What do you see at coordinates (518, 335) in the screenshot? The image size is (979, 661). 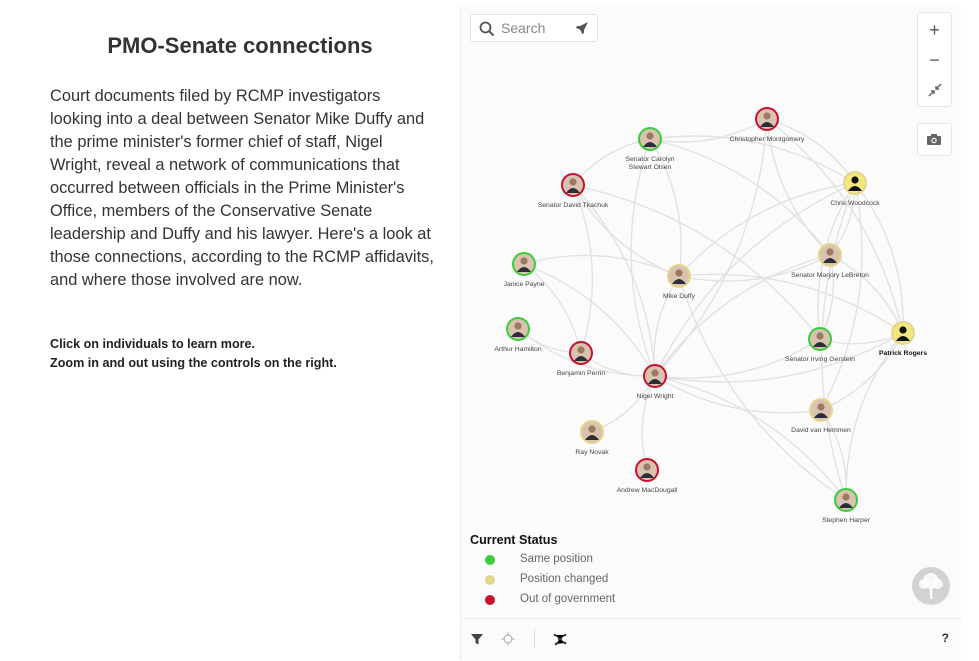 I see `node-hamilton: Arthur Hamilton` at bounding box center [518, 335].